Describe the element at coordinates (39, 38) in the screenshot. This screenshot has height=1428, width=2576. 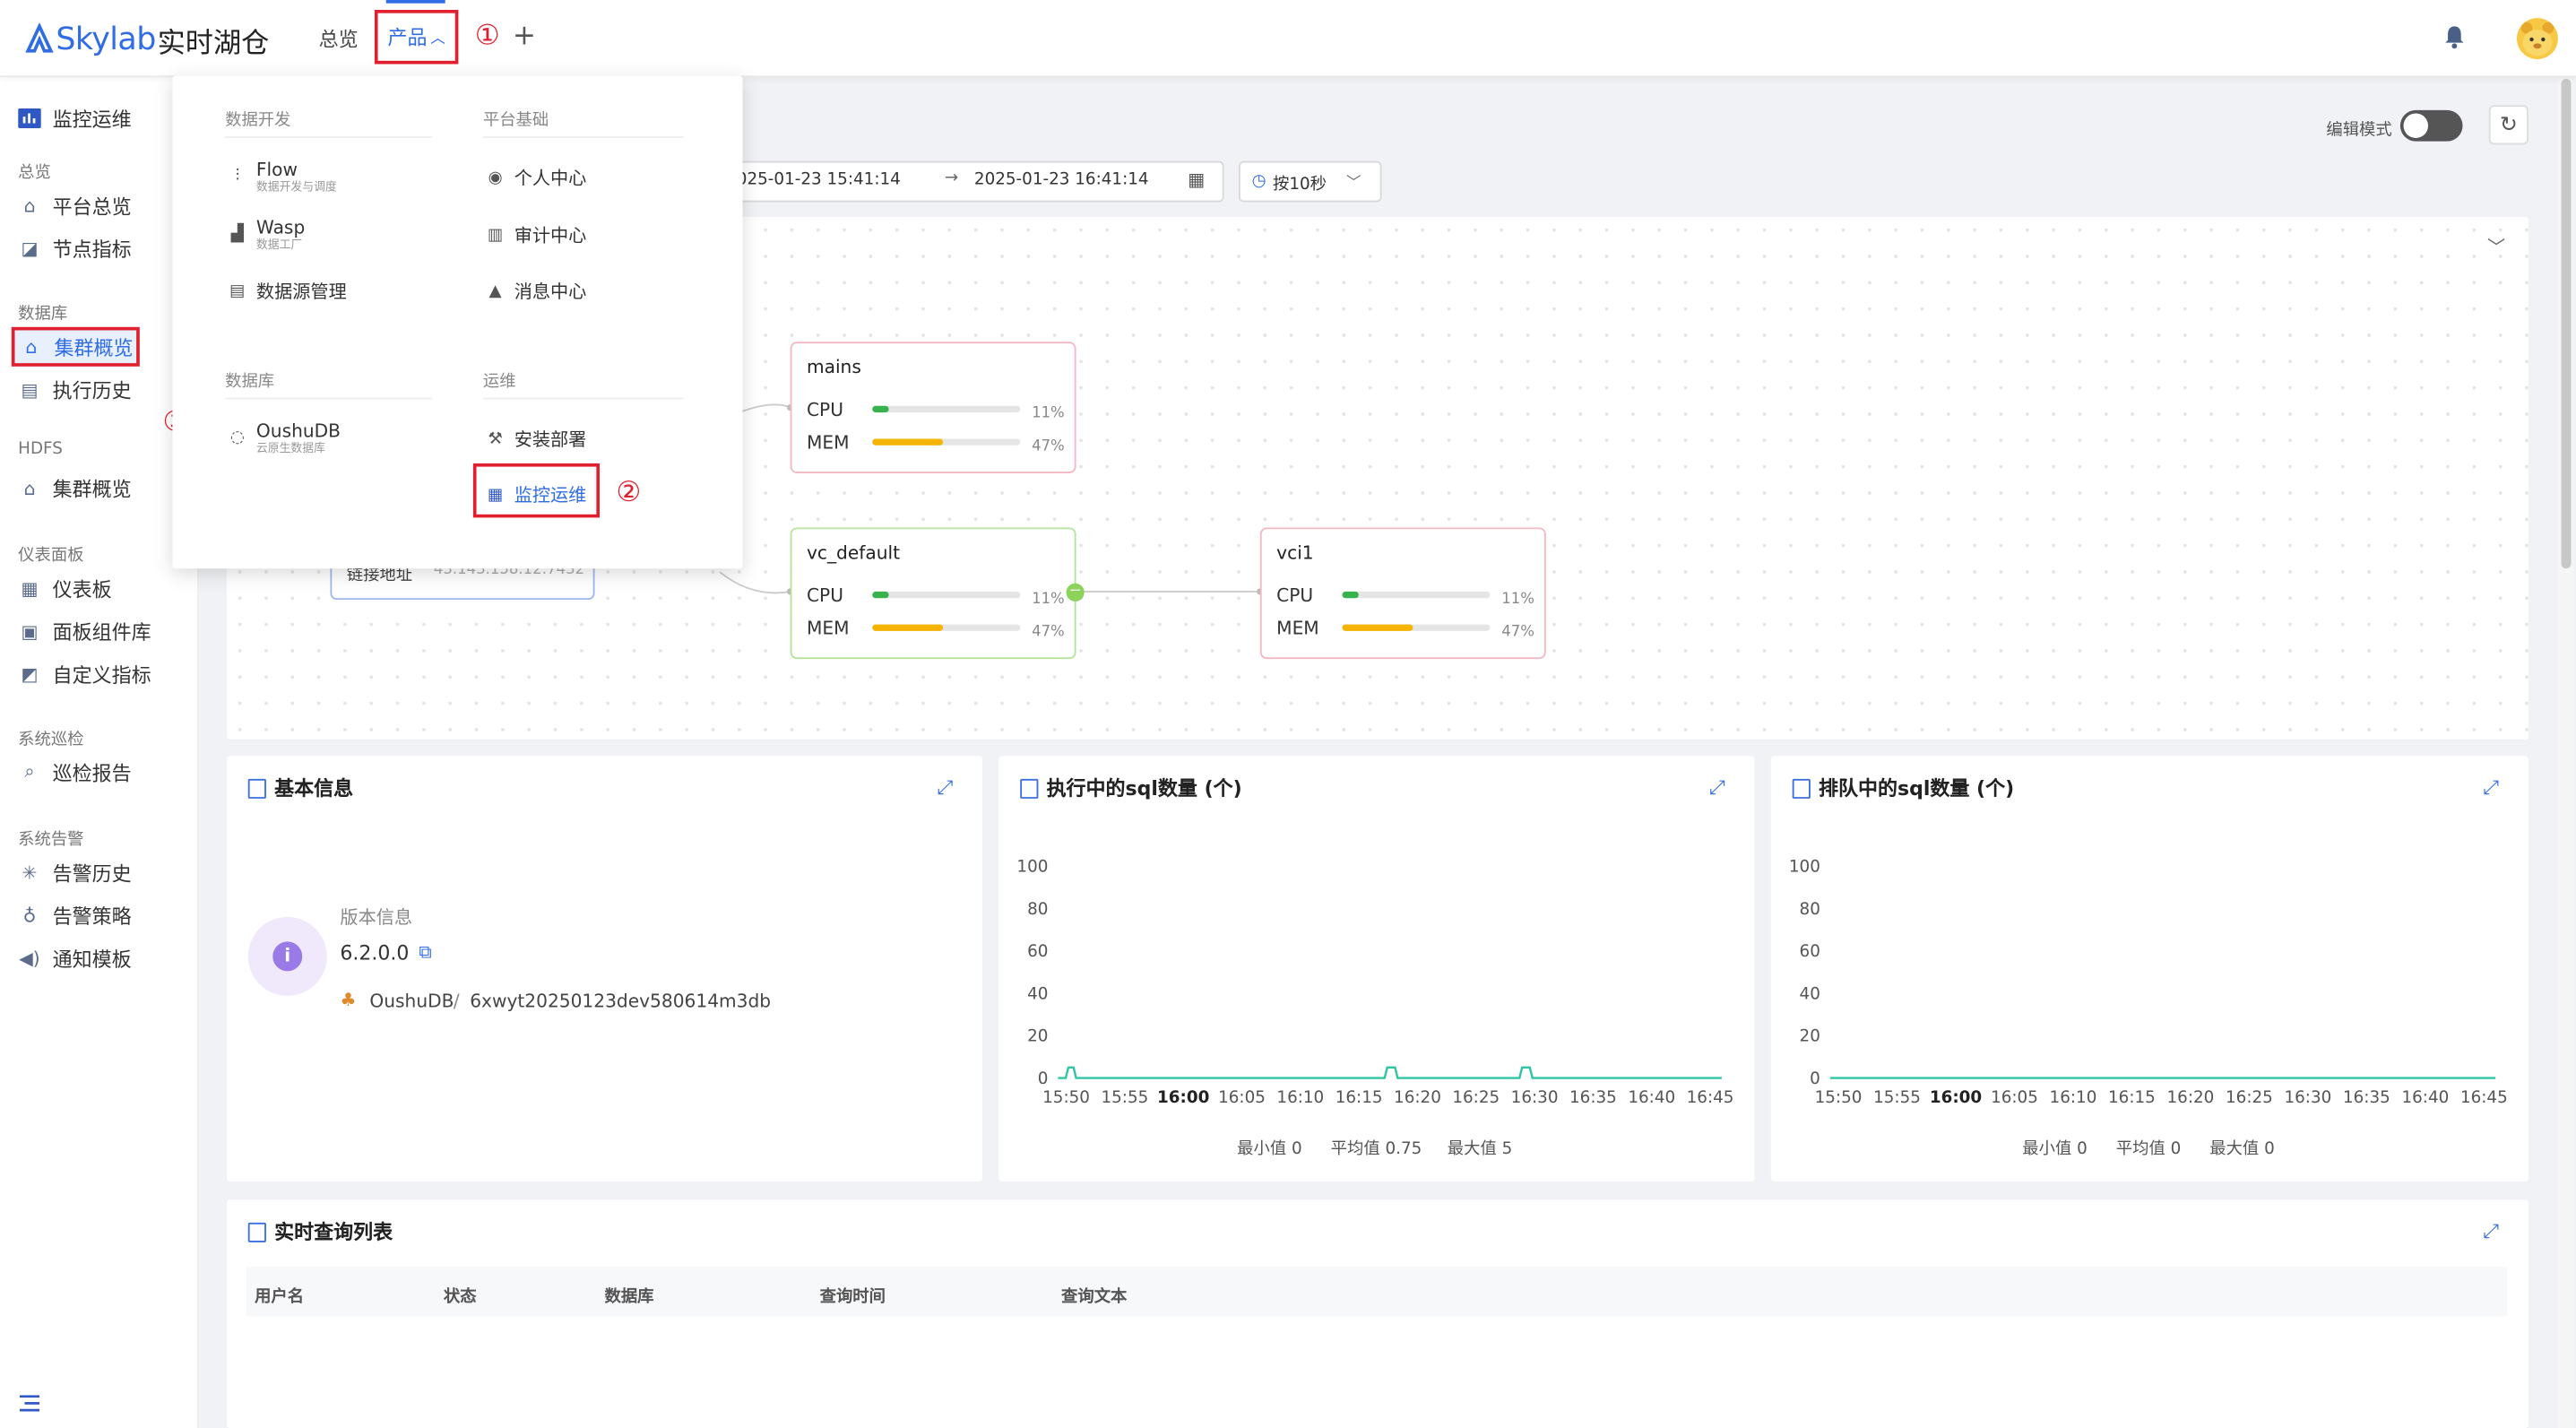
I see `skylab-logo-icon` at that location.